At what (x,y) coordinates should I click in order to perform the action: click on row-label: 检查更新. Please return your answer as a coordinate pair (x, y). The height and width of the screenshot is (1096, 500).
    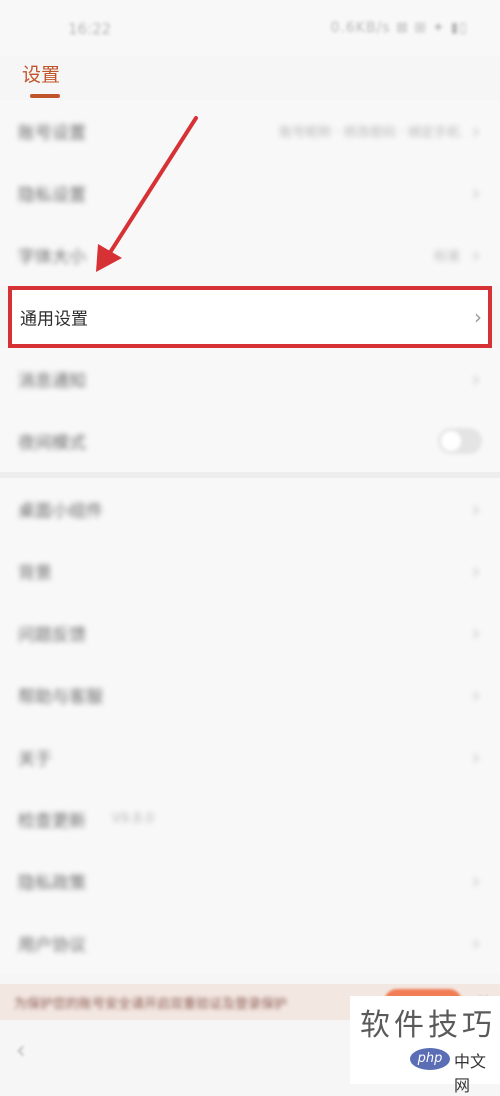
    Looking at the image, I should click on (52, 821).